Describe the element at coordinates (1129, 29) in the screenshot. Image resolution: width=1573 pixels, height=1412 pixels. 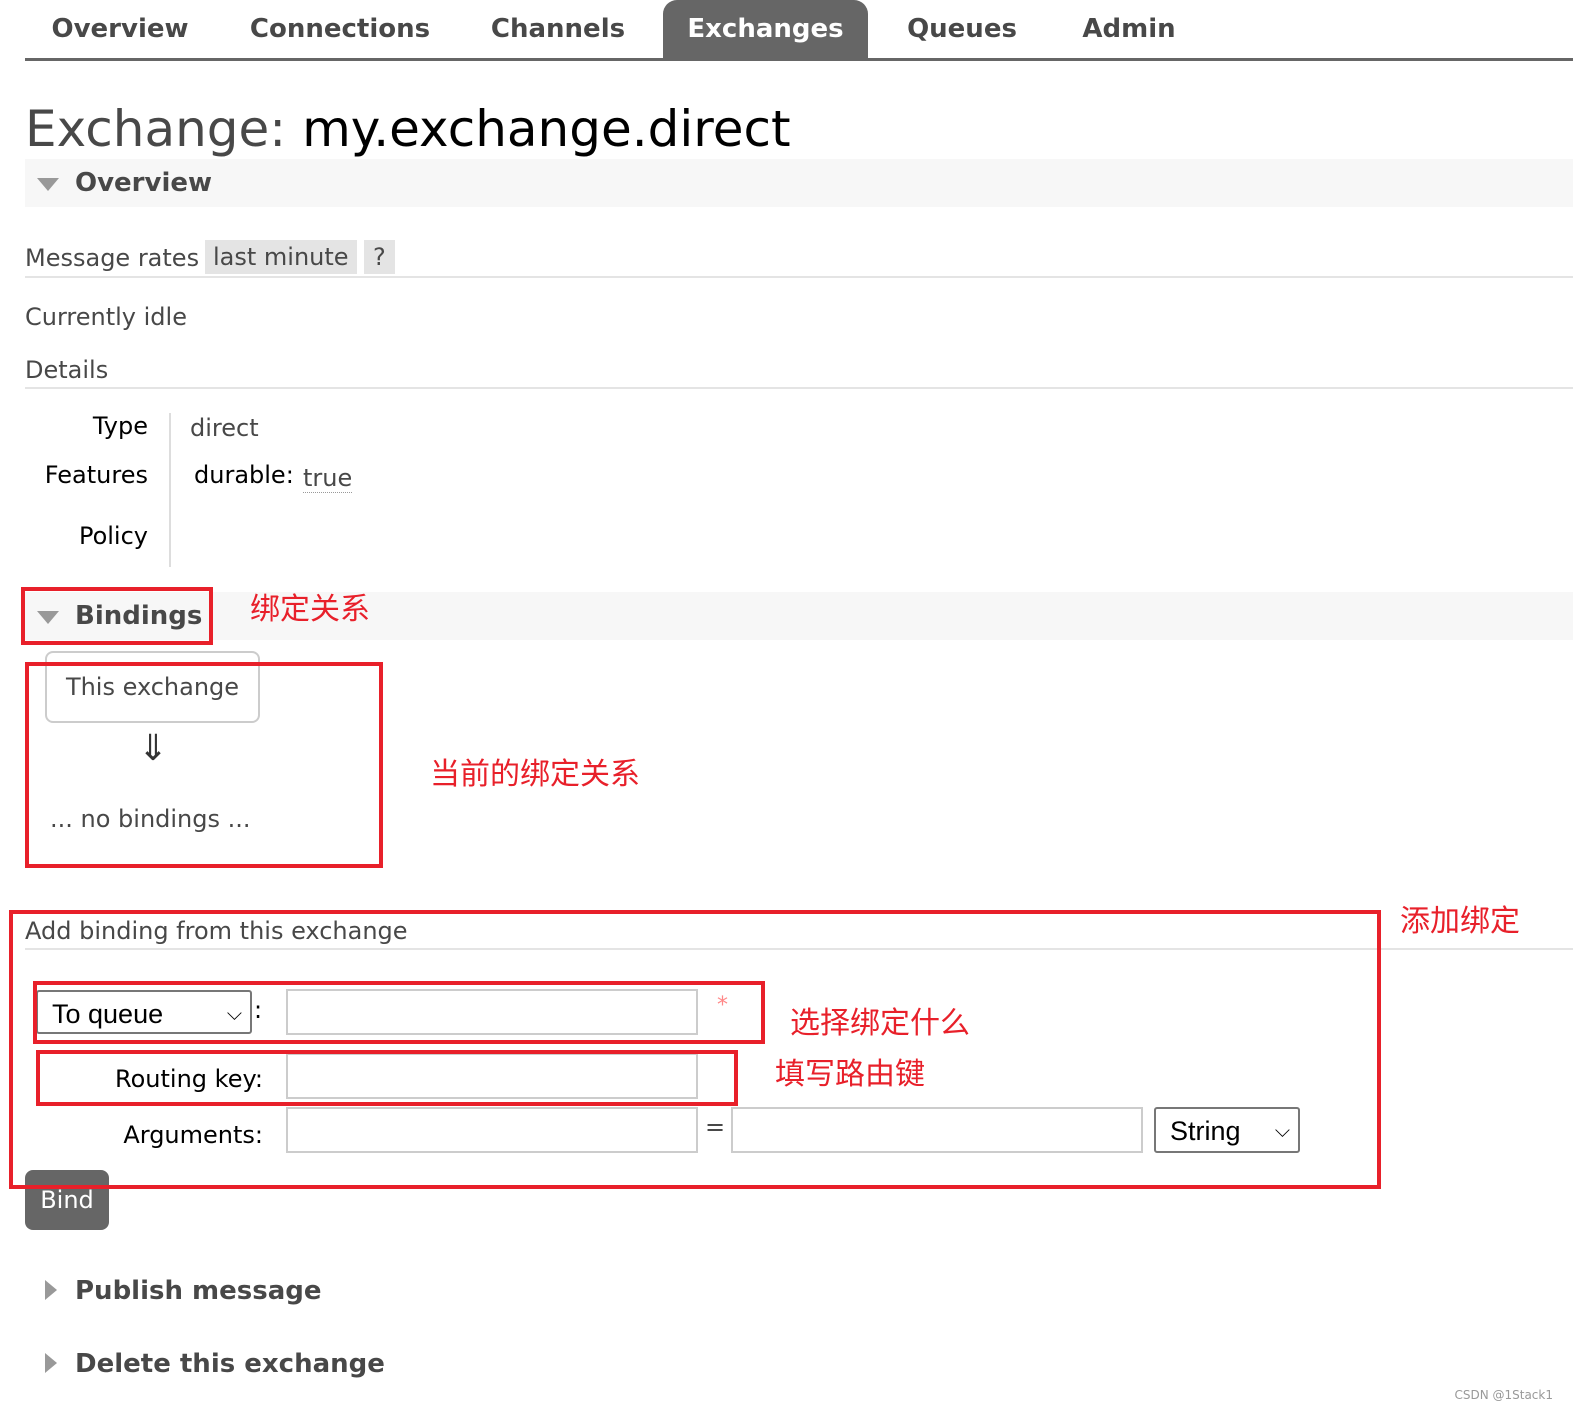
I see `tab-admin: Admin` at that location.